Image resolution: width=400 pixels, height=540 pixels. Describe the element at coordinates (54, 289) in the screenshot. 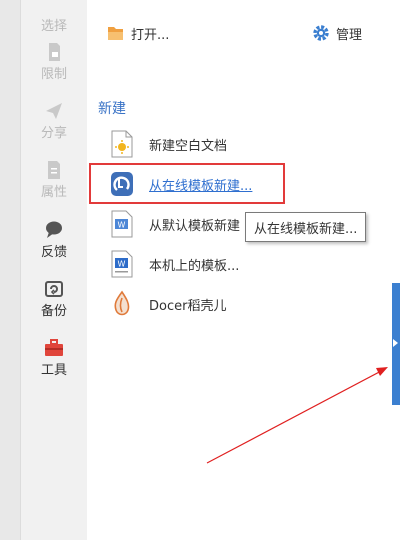

I see `backup-icon` at that location.